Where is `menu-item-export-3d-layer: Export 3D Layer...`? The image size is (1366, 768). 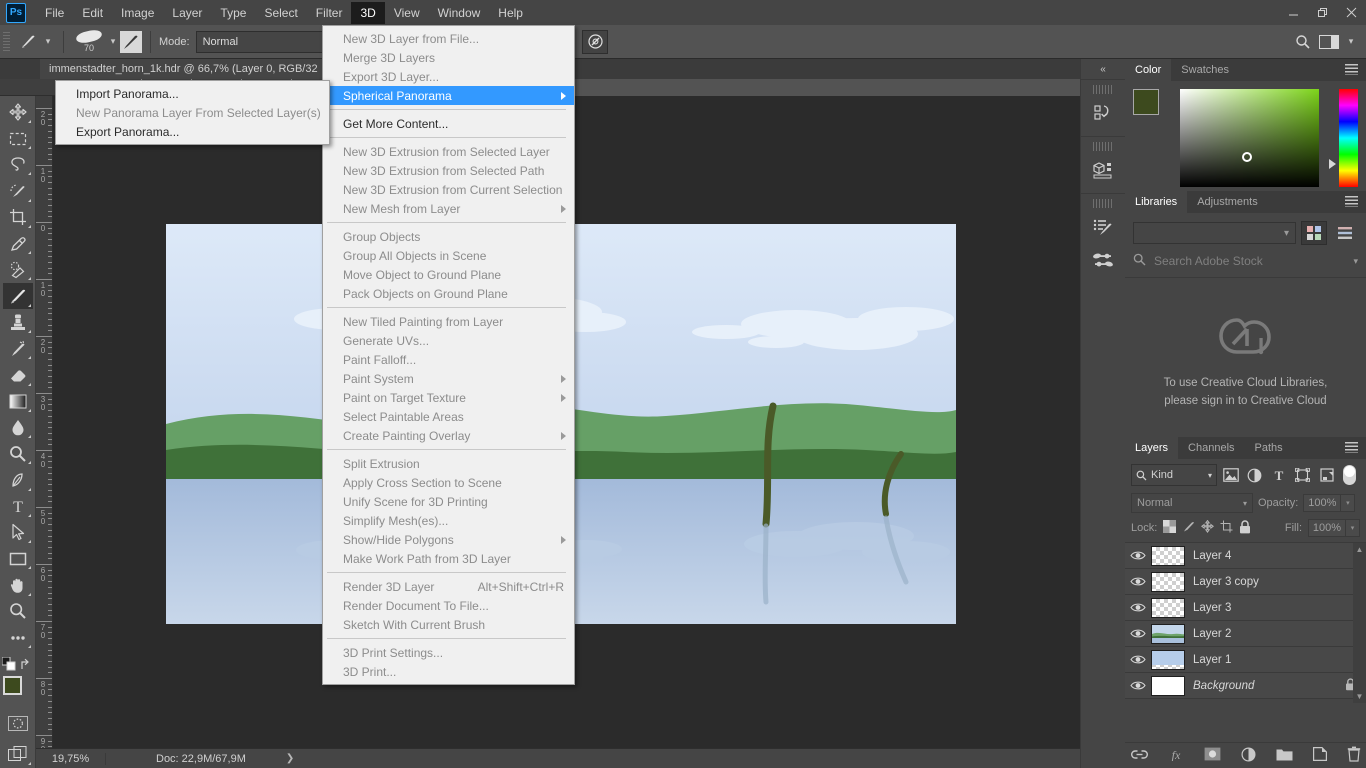 menu-item-export-3d-layer: Export 3D Layer... is located at coordinates (448, 76).